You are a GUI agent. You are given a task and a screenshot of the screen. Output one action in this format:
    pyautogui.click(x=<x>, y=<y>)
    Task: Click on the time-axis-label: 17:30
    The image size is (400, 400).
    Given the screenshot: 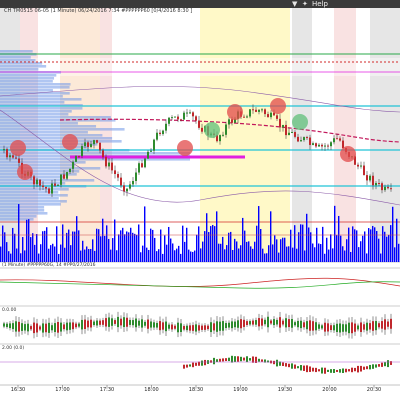 What is the action you would take?
    pyautogui.click(x=107, y=390)
    